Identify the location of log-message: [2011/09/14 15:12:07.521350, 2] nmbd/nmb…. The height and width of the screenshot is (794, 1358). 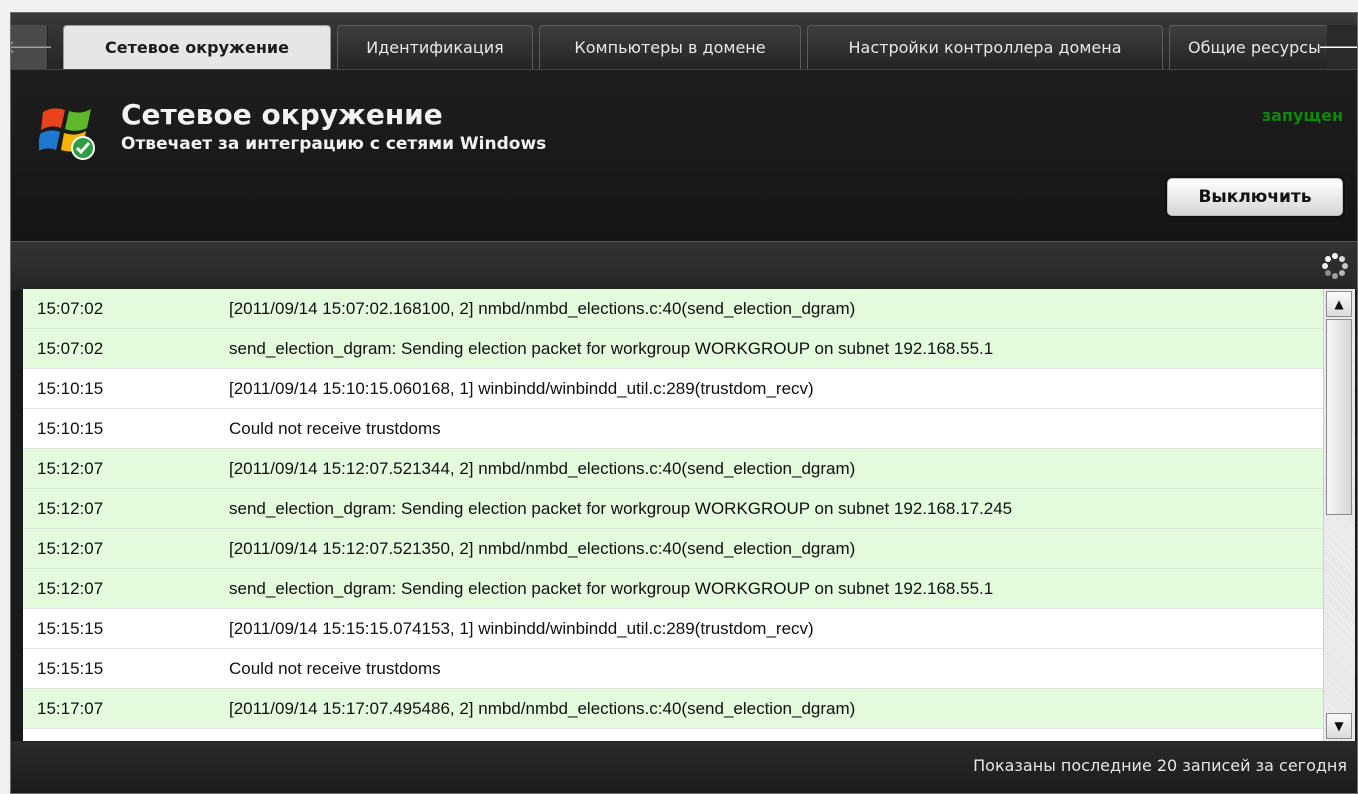
(542, 548).